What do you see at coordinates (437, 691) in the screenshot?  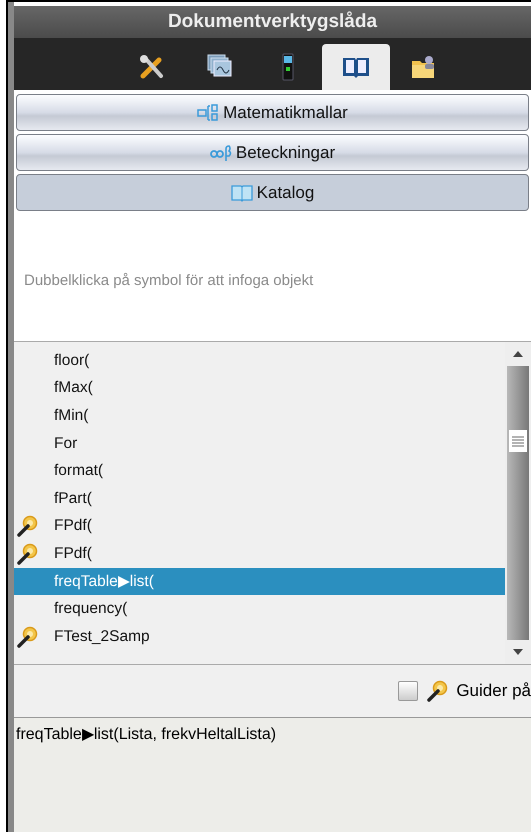 I see `wand-icon` at bounding box center [437, 691].